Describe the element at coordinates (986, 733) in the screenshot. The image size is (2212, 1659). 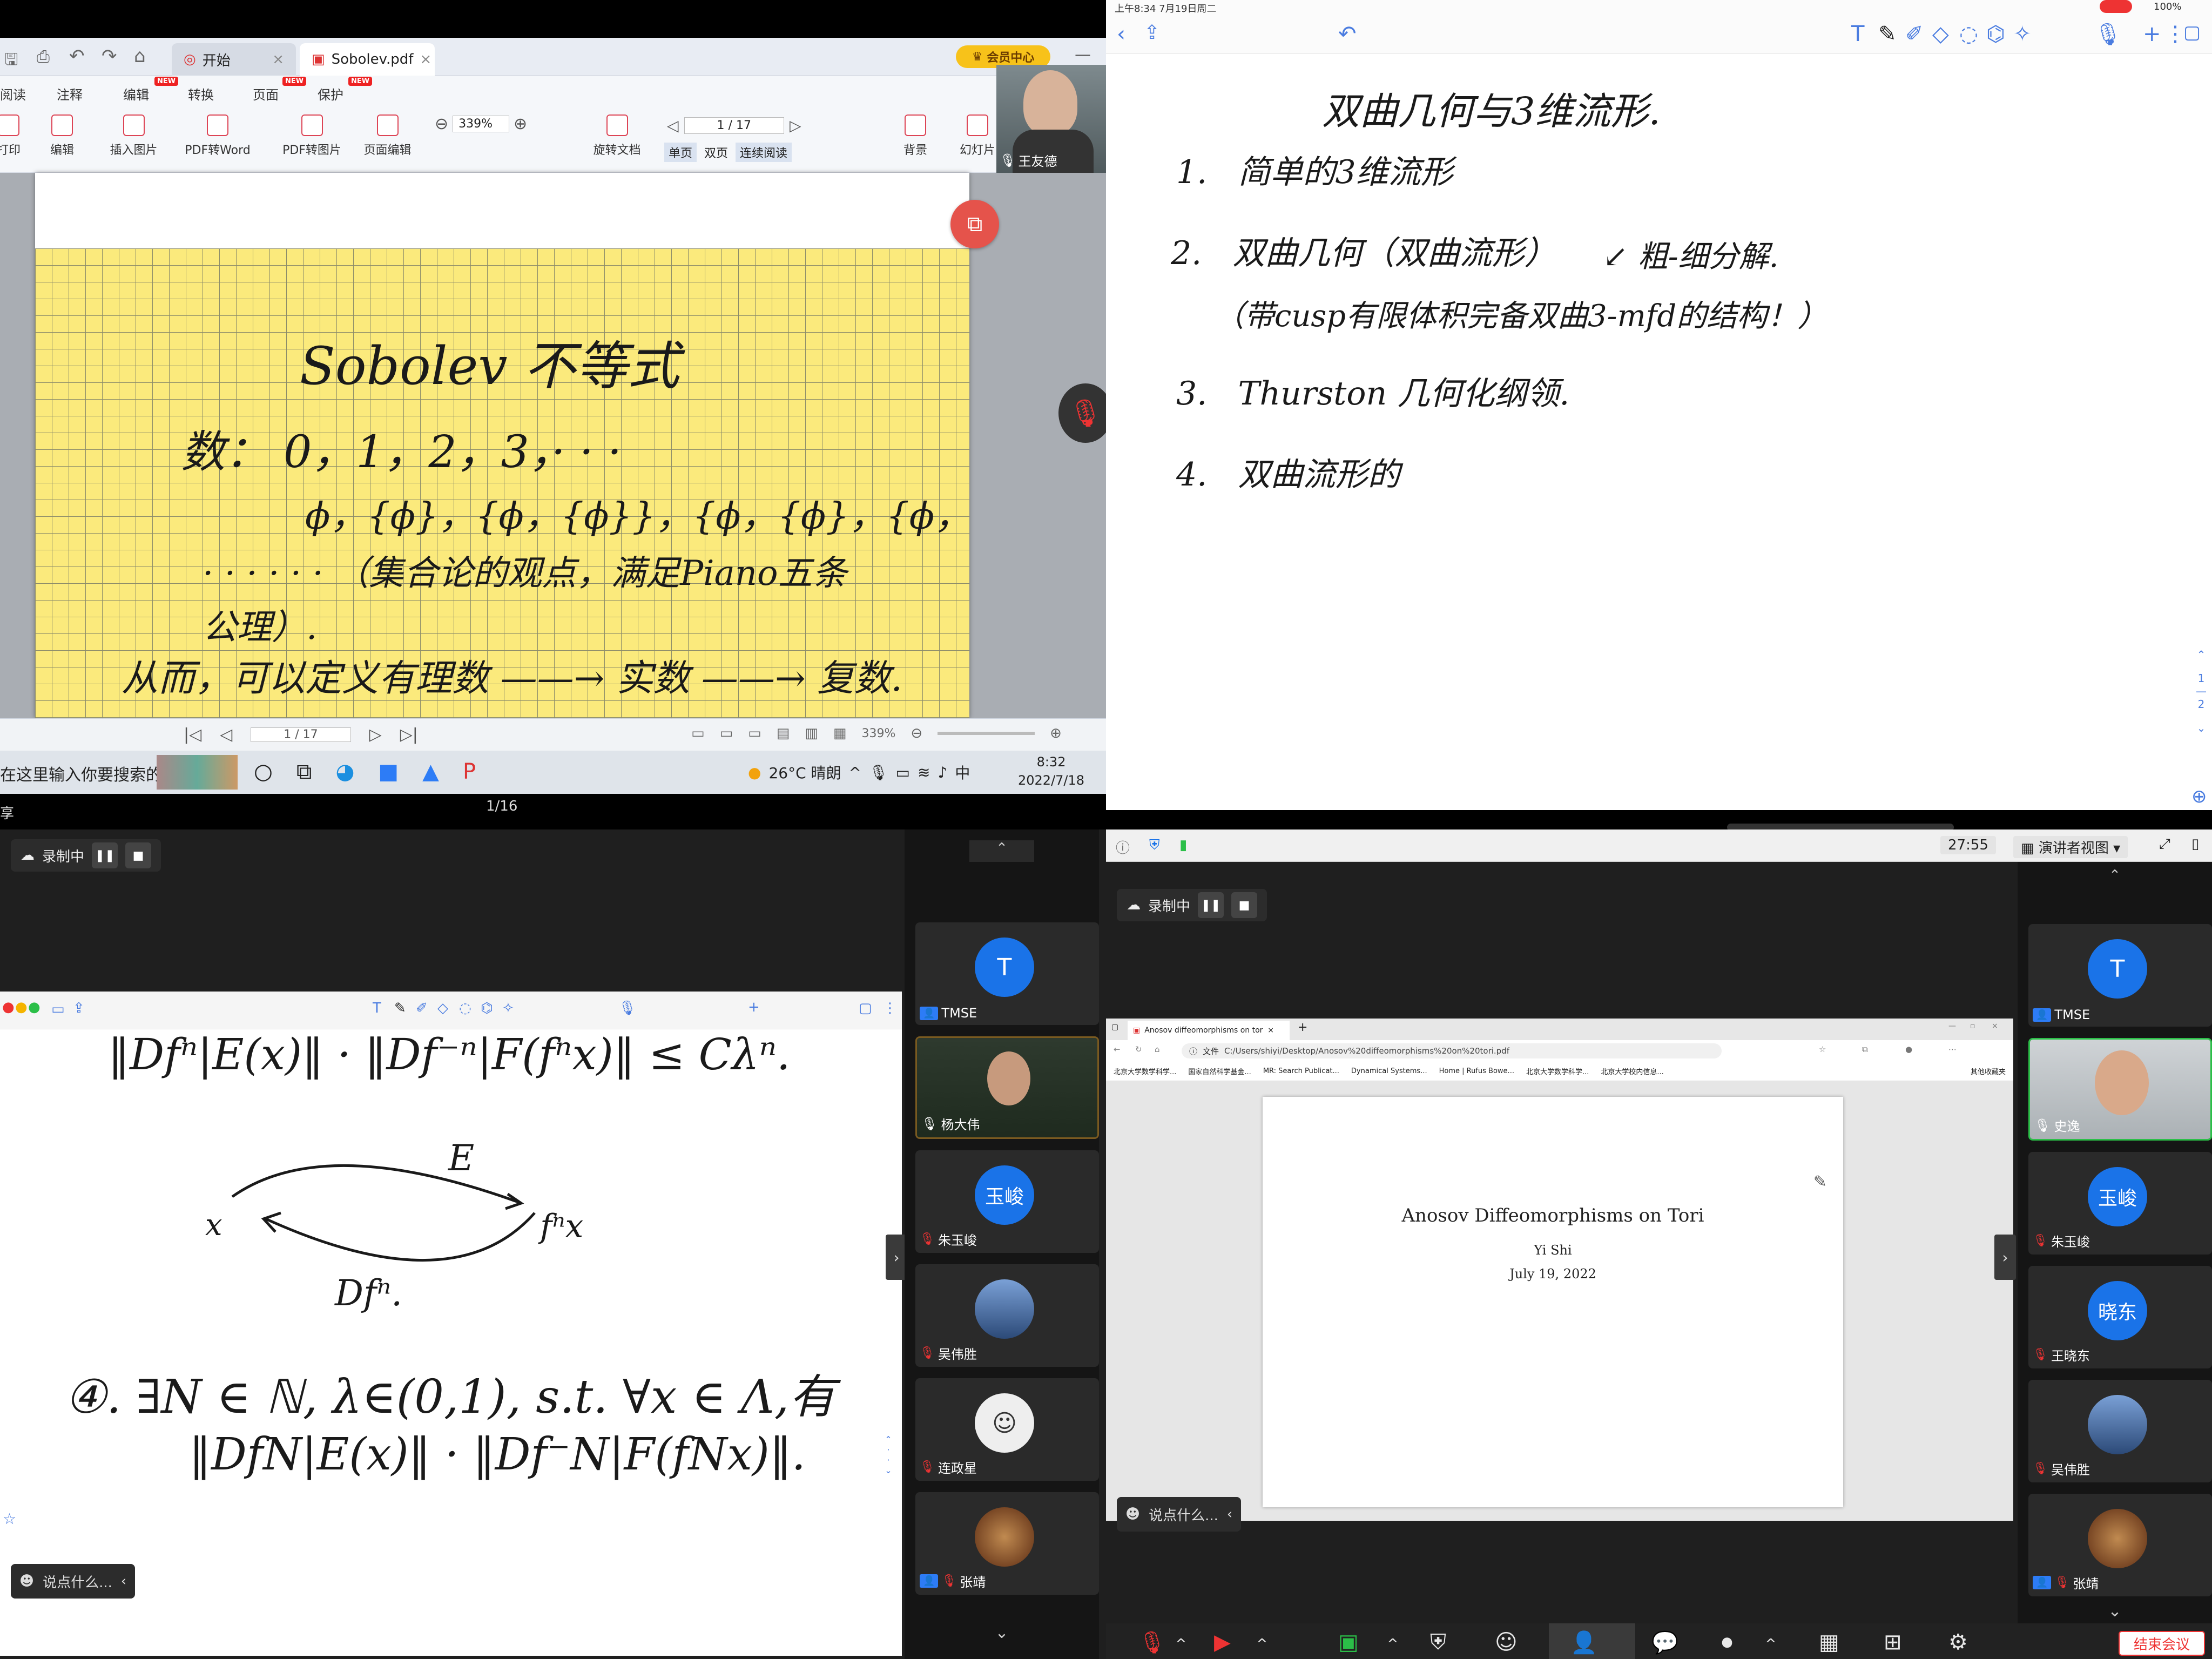
I see `zoom-slider` at that location.